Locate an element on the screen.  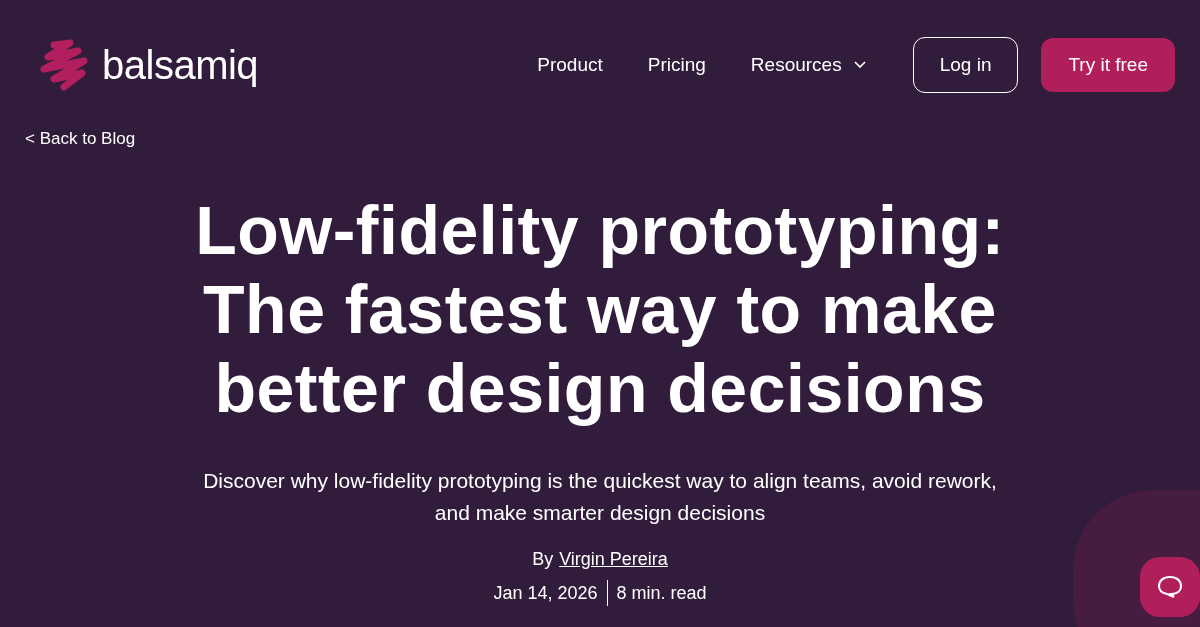
chat-button is located at coordinates (1170, 587).